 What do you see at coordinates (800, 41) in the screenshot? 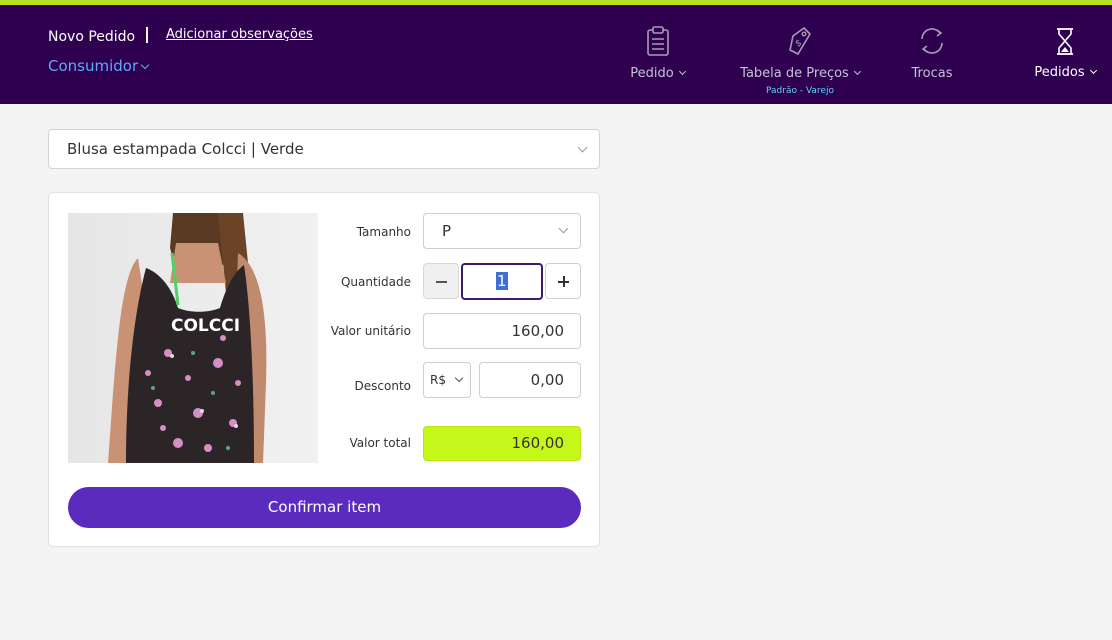
I see `price-tag-icon: $` at bounding box center [800, 41].